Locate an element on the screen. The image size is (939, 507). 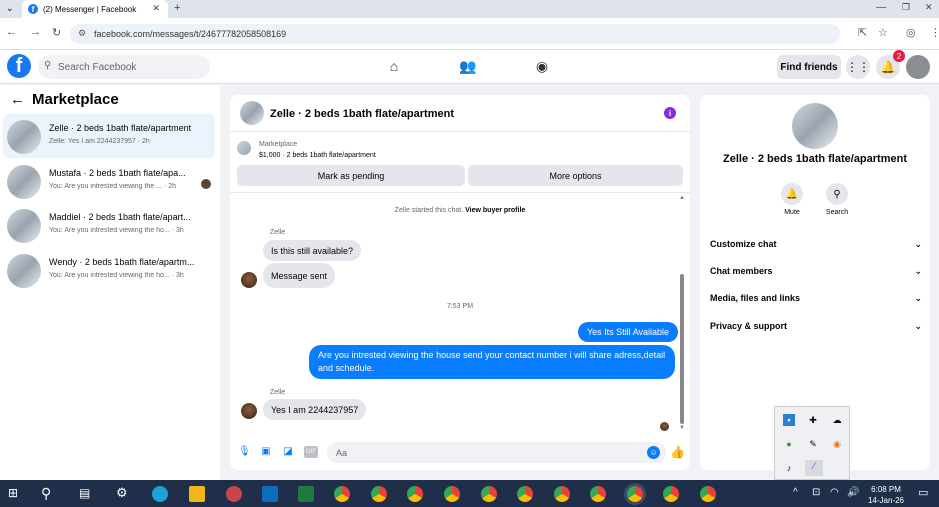
mute-bell-icon: 🔔 is located at coordinates (792, 194).